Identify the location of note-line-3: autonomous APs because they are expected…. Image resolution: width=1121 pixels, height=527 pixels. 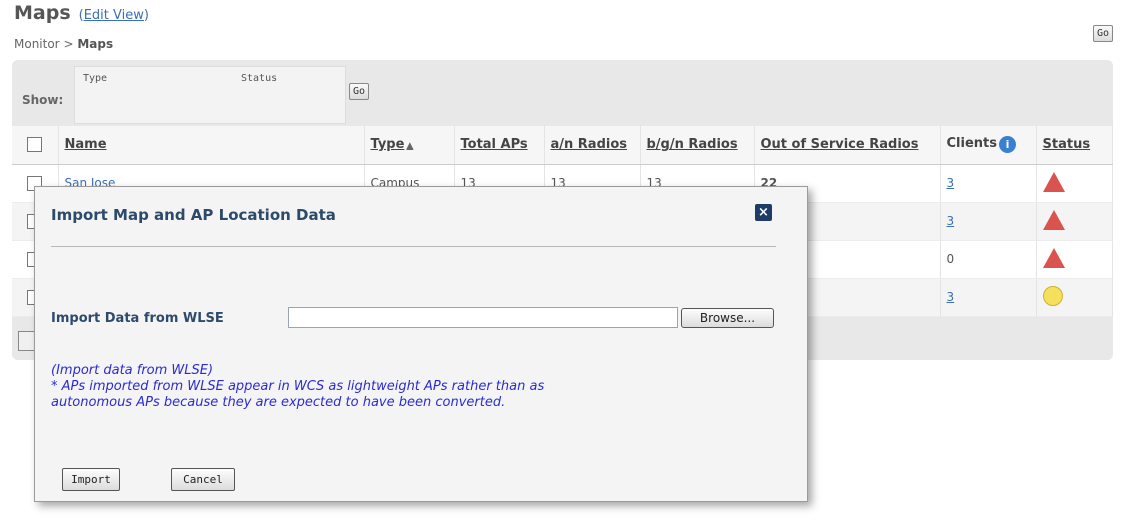
(278, 402).